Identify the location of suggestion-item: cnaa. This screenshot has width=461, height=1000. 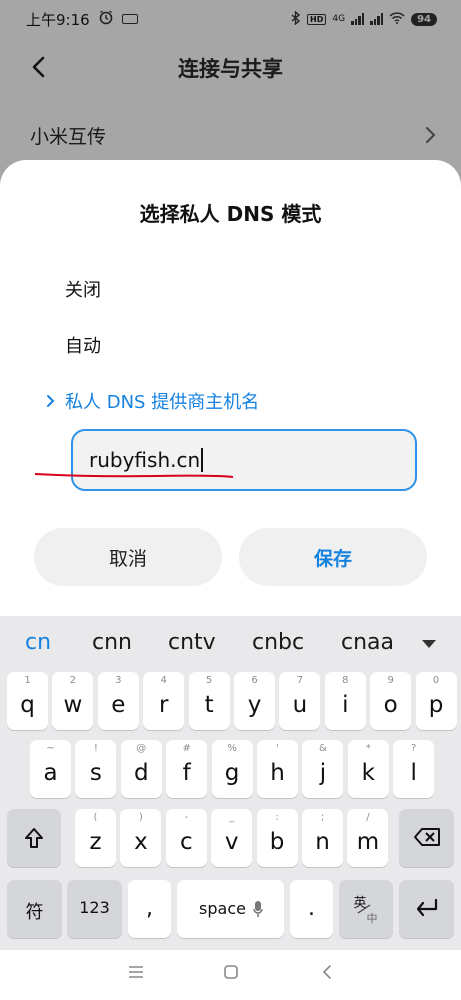
(367, 642).